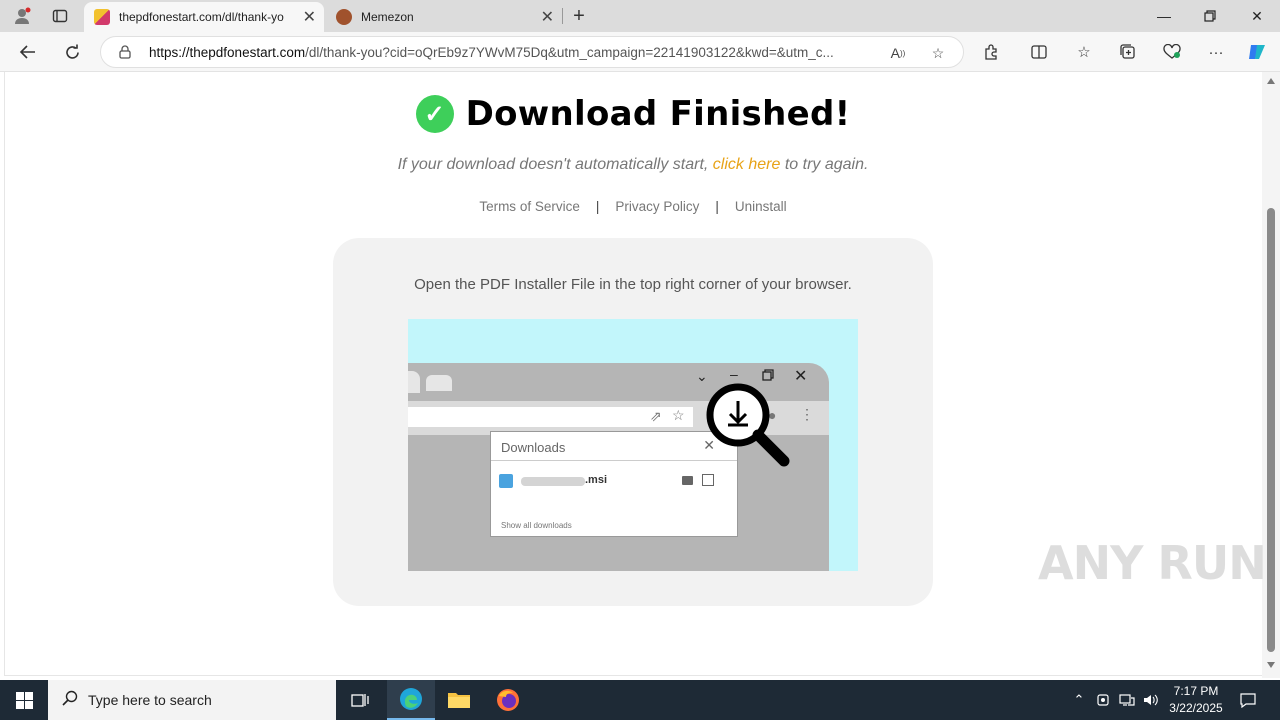  I want to click on browser-essentials-icon, so click(1172, 52).